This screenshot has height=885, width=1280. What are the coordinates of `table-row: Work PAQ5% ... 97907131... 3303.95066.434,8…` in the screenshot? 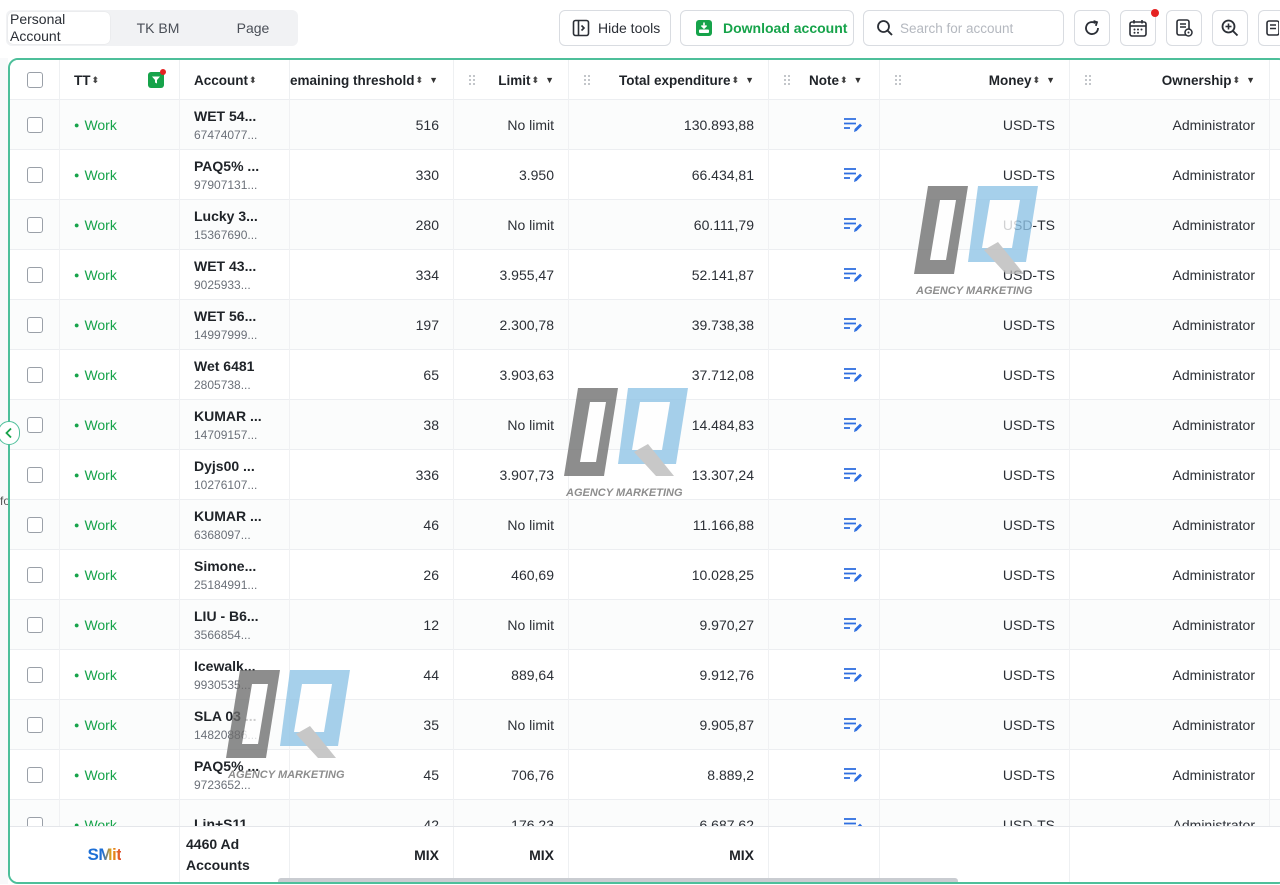 It's located at (645, 175).